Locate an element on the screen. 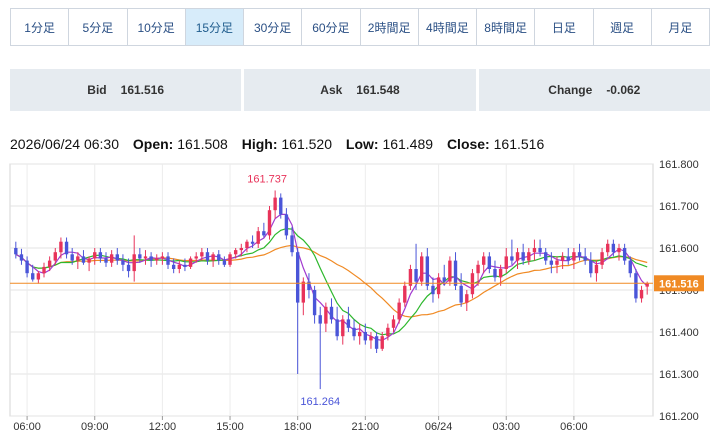  x-tick-label: 15:00 is located at coordinates (230, 427).